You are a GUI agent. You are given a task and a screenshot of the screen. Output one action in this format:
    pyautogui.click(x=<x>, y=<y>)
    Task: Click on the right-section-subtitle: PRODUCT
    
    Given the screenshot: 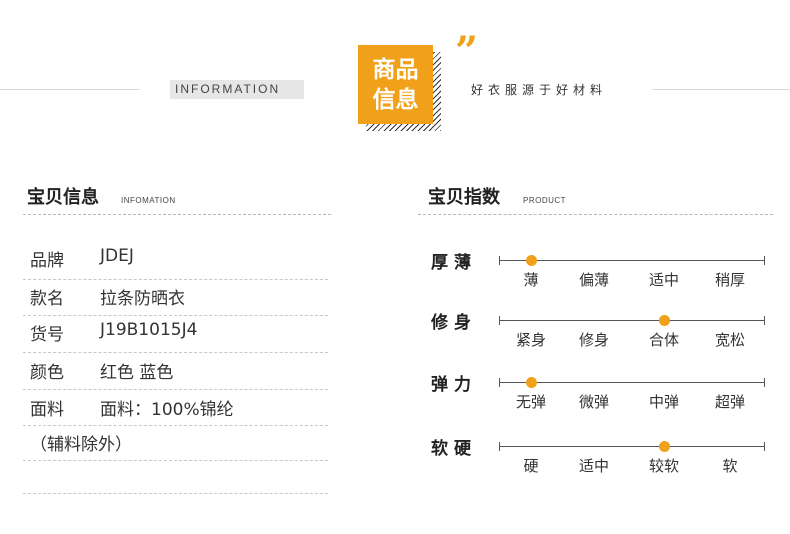 What is the action you would take?
    pyautogui.click(x=545, y=200)
    